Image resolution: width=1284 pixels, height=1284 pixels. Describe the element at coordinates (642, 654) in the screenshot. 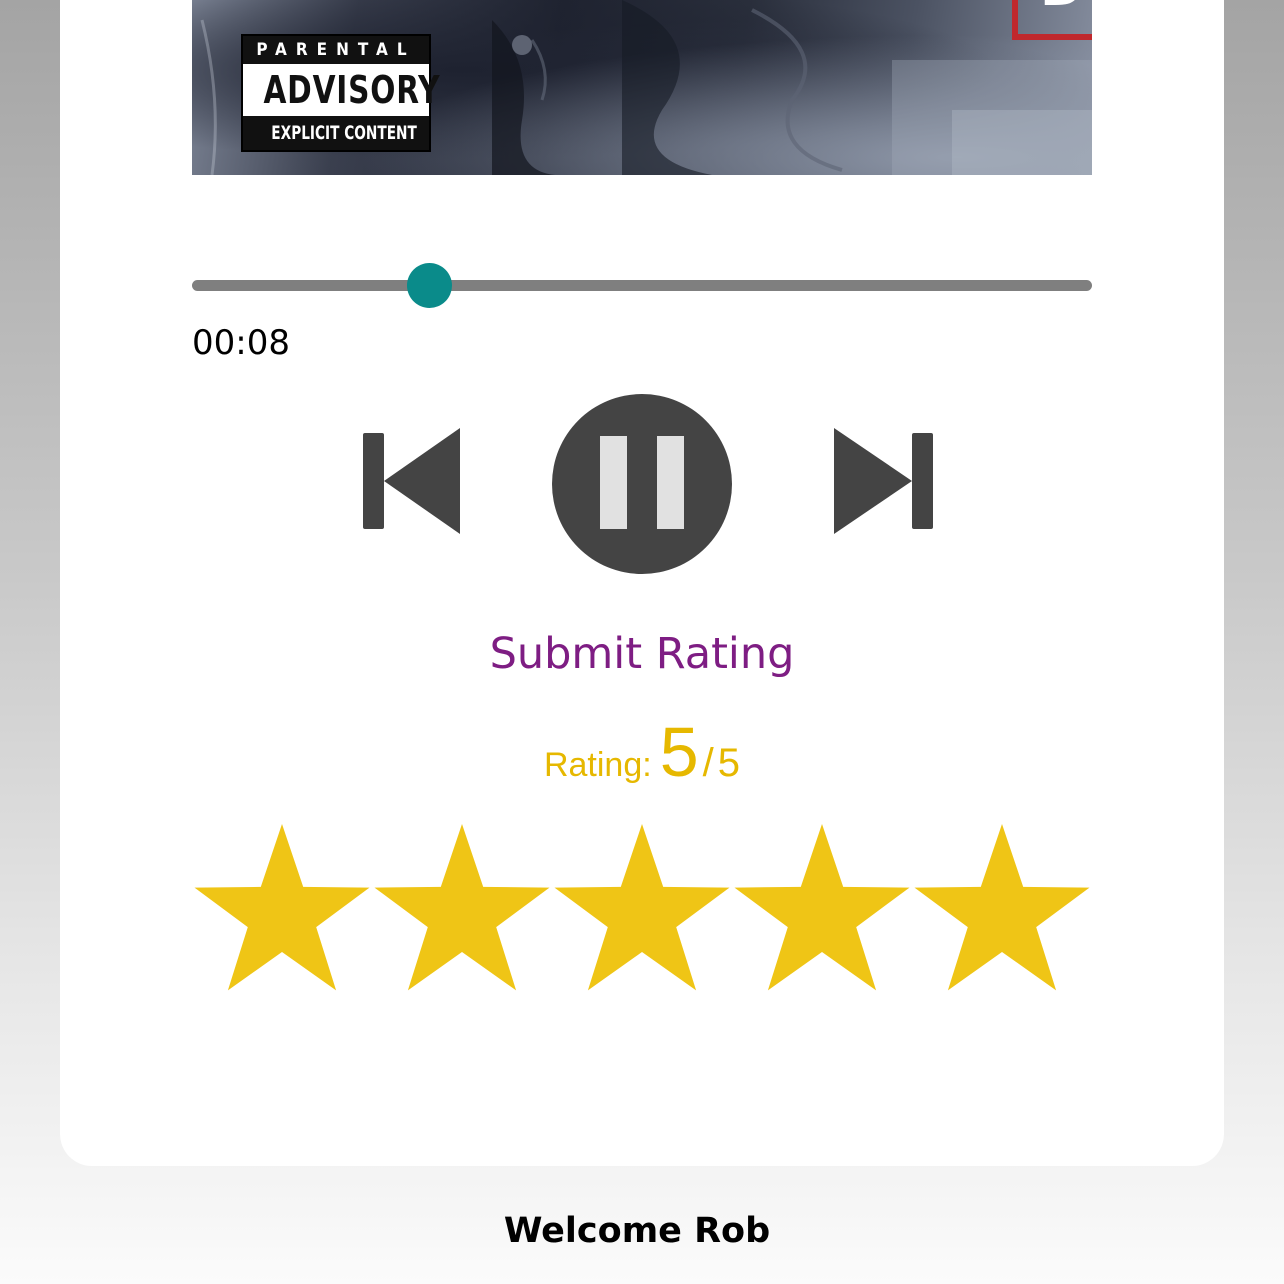

I see `submit-rating-button: Submit Rating` at that location.